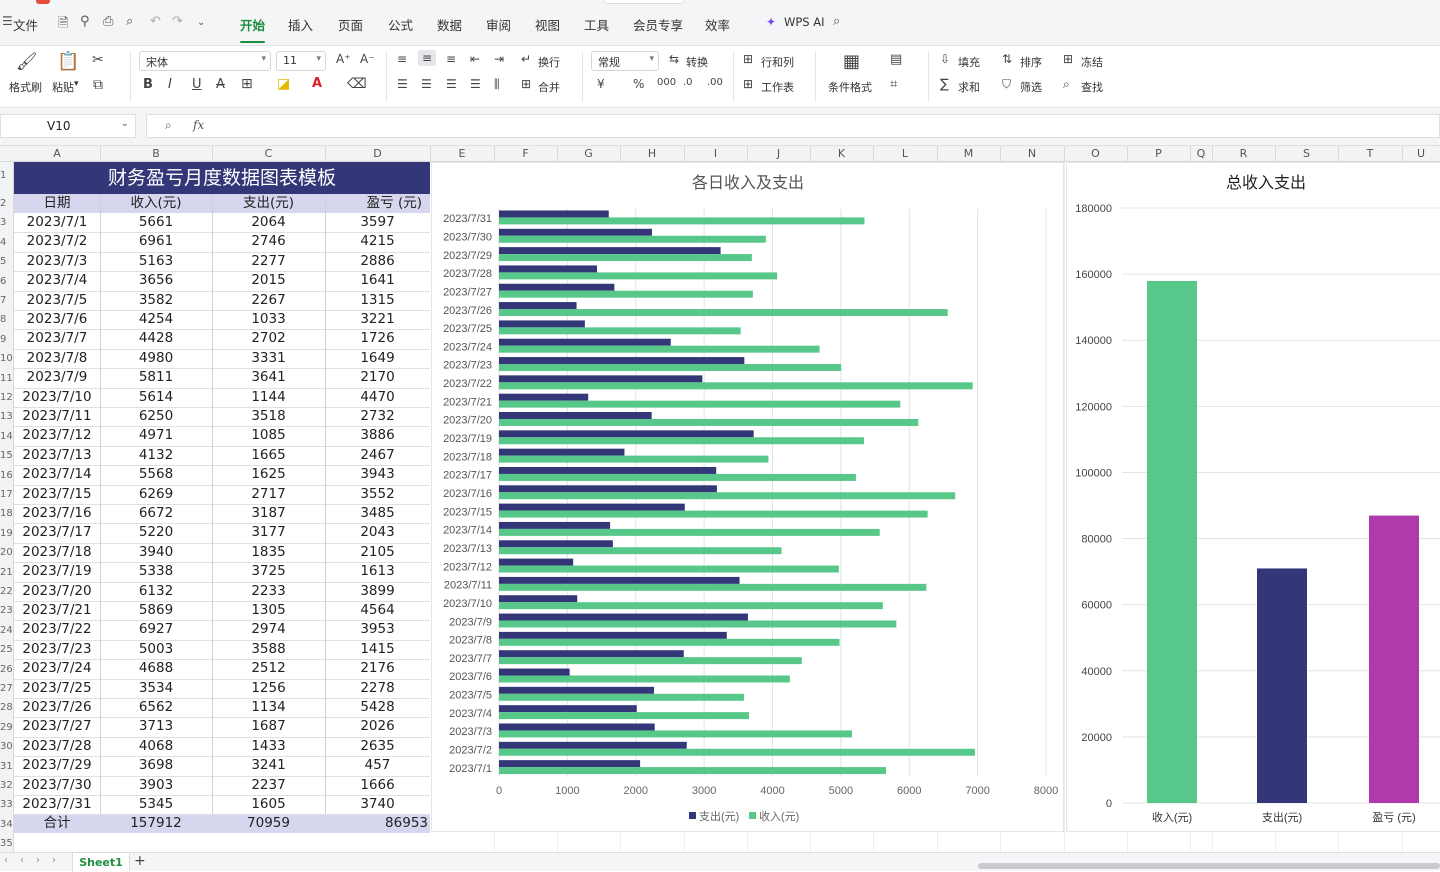 Image resolution: width=1440 pixels, height=872 pixels. Describe the element at coordinates (25, 87) in the screenshot. I see `format-painter-button: 格式刷` at that location.